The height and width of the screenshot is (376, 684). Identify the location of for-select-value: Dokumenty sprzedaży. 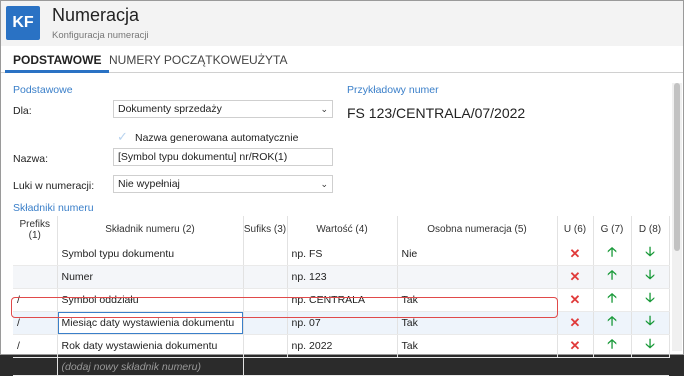
(170, 109).